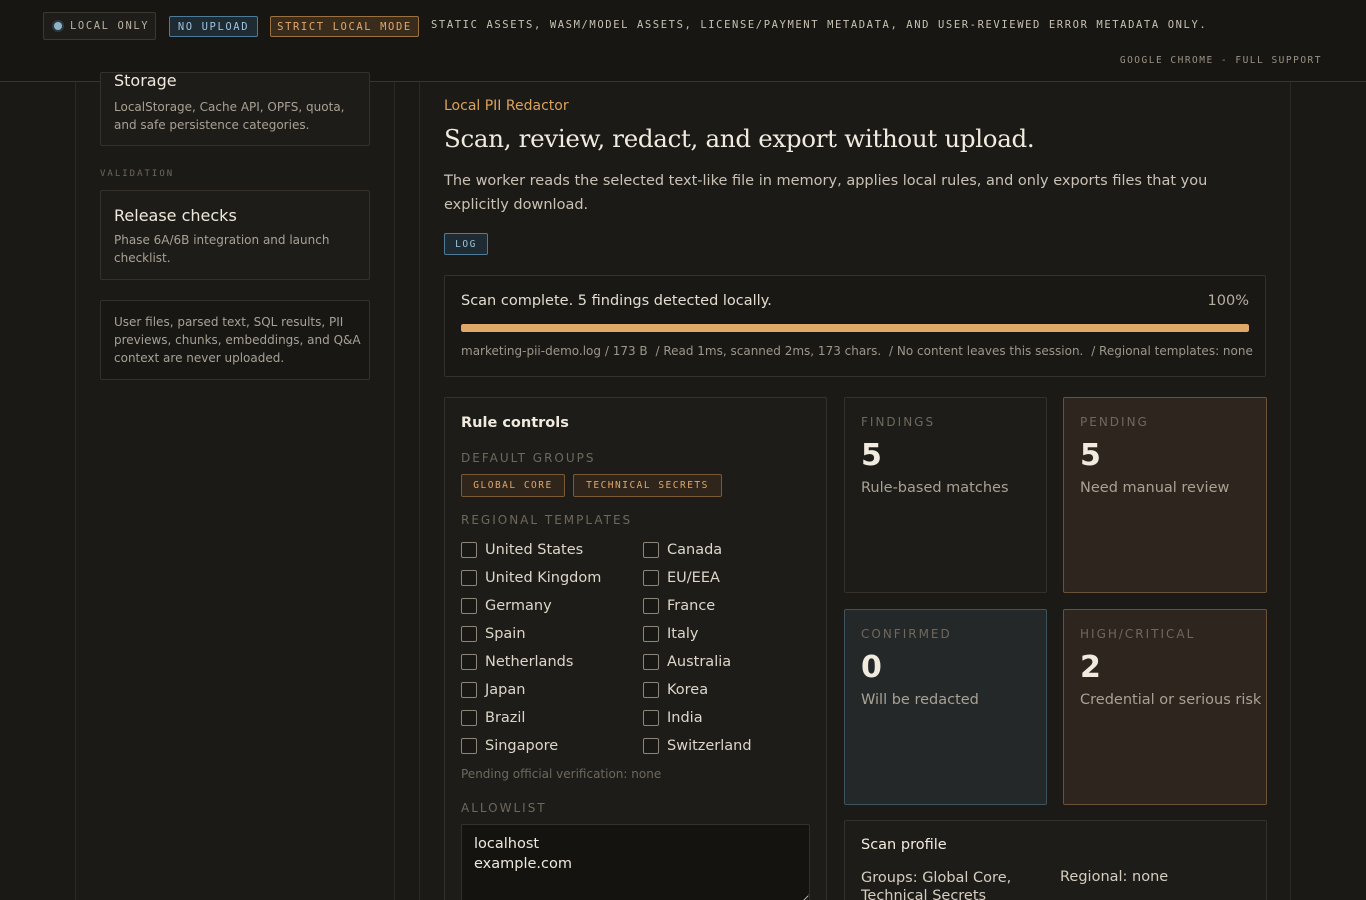 The width and height of the screenshot is (1366, 900). I want to click on region-checkbox-india: India, so click(673, 718).